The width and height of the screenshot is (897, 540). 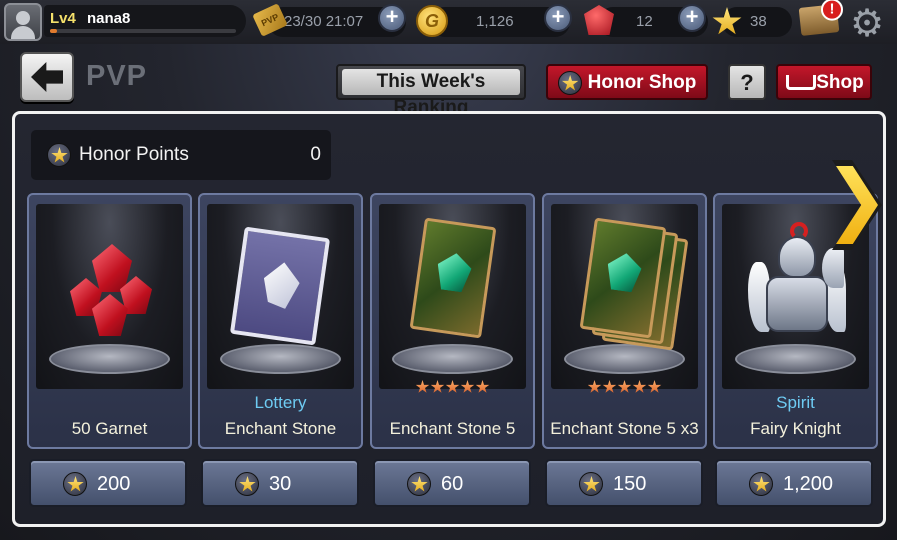 I want to click on item-name: Enchant Stone 5, so click(x=452, y=428).